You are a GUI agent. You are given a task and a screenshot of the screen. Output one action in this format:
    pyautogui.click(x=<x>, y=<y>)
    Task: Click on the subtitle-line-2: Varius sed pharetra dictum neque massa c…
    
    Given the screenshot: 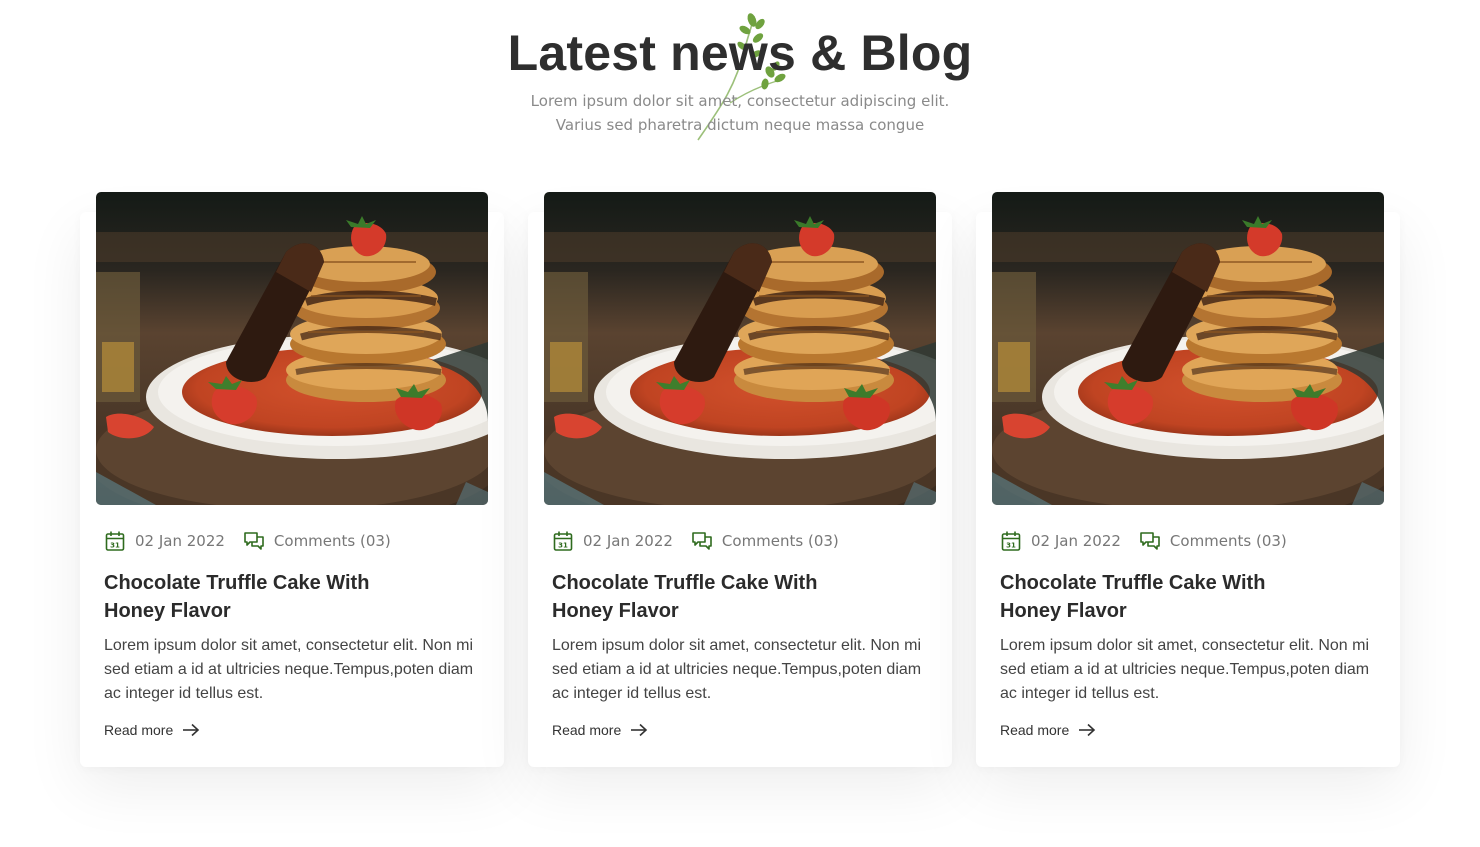 What is the action you would take?
    pyautogui.click(x=740, y=125)
    